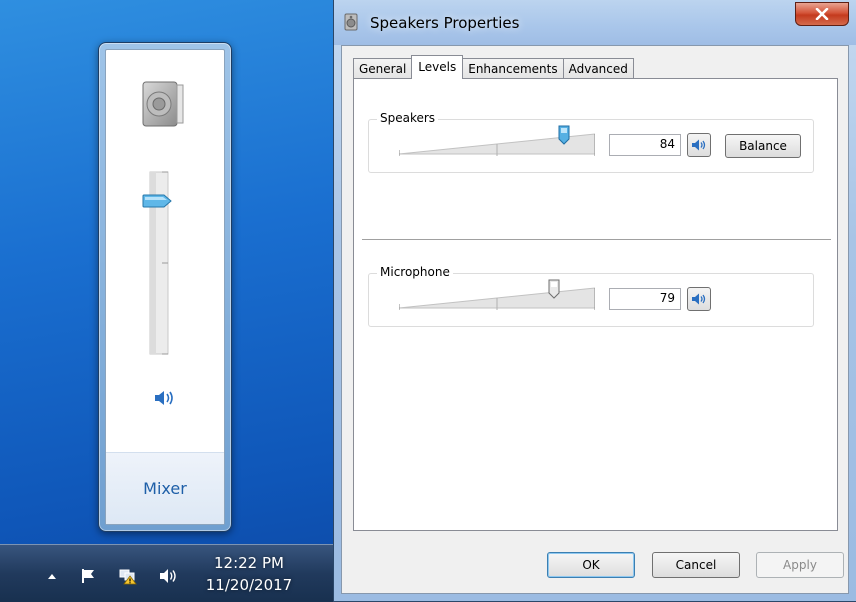 Image resolution: width=856 pixels, height=602 pixels. Describe the element at coordinates (52, 576) in the screenshot. I see `show-hidden-icons-arrow-icon` at that location.